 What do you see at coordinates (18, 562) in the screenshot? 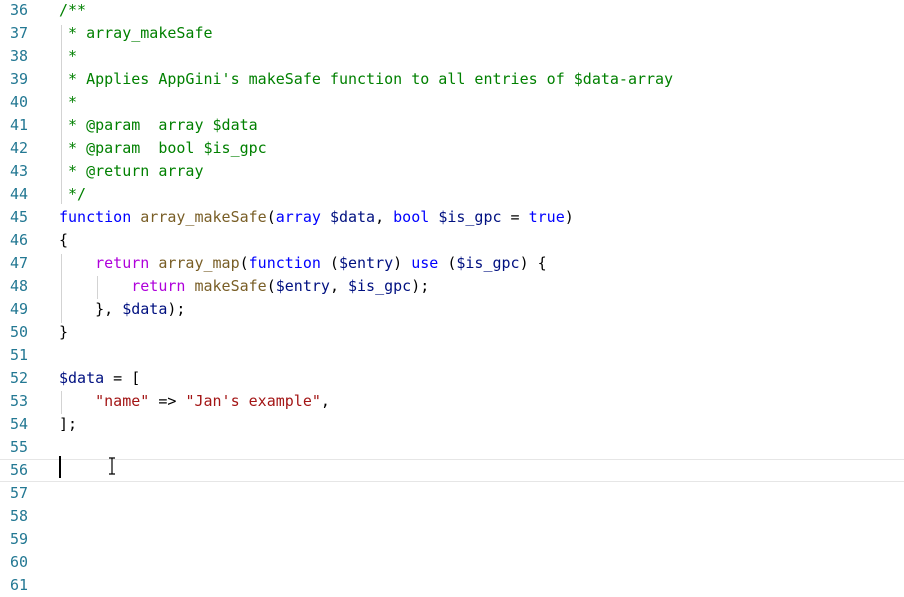
I see `line-number: 60` at bounding box center [18, 562].